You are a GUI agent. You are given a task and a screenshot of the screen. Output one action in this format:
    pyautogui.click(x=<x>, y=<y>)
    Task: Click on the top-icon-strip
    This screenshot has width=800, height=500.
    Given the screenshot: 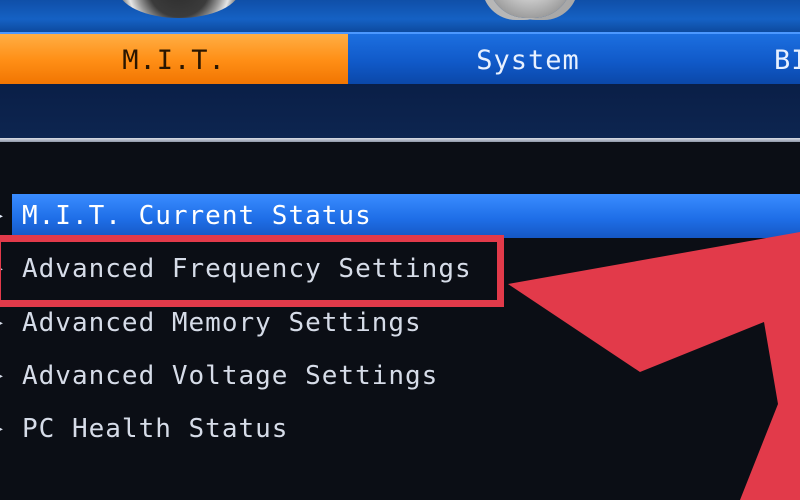 What is the action you would take?
    pyautogui.click(x=400, y=16)
    